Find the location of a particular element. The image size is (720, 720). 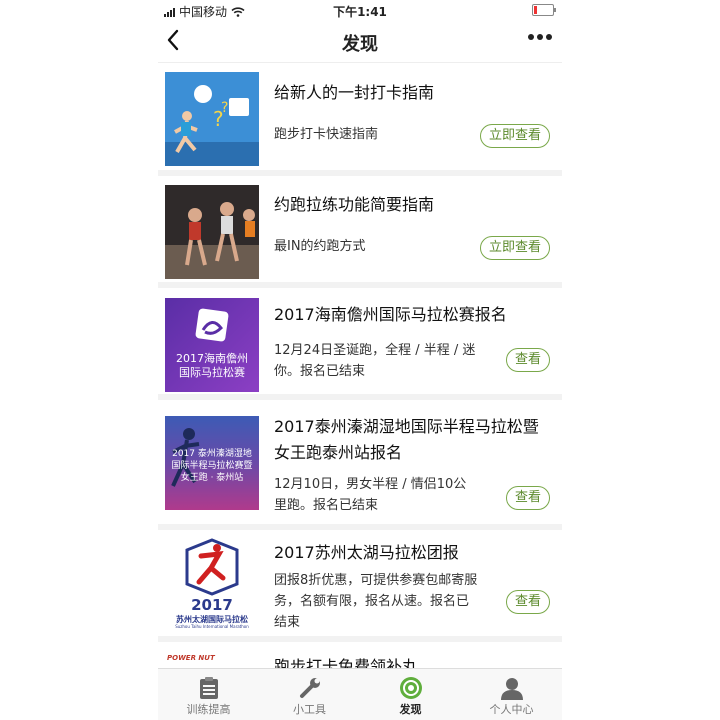

status-bar: 中国移动 下午1:41 is located at coordinates (360, 10).